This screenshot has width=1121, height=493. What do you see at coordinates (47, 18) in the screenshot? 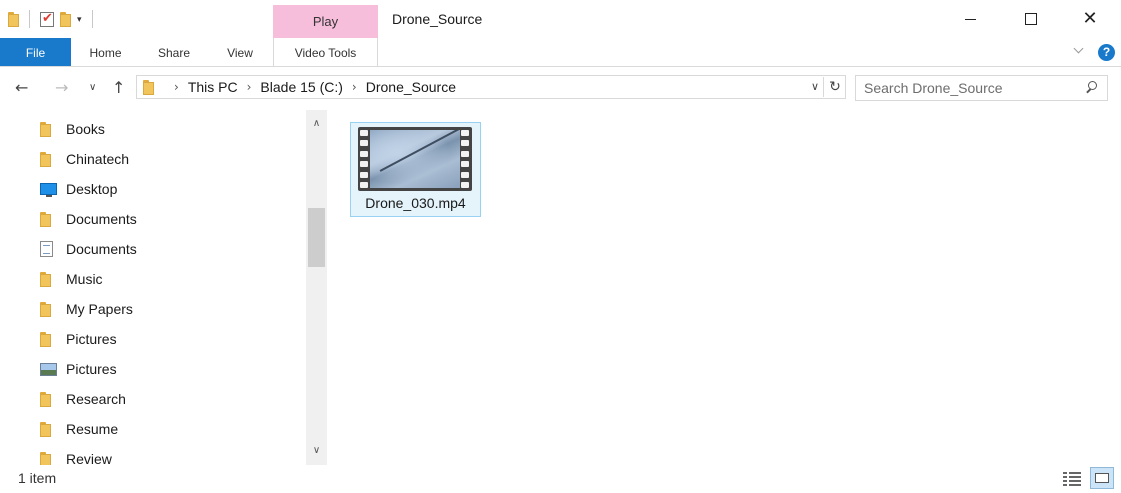
I see `properties-icon` at bounding box center [47, 18].